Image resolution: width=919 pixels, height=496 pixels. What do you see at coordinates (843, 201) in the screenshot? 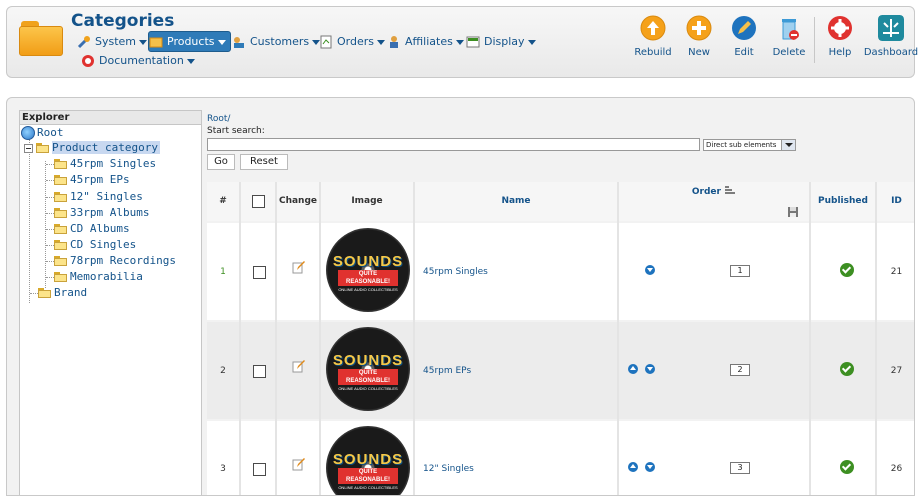
I see `col-header-published: Published` at bounding box center [843, 201].